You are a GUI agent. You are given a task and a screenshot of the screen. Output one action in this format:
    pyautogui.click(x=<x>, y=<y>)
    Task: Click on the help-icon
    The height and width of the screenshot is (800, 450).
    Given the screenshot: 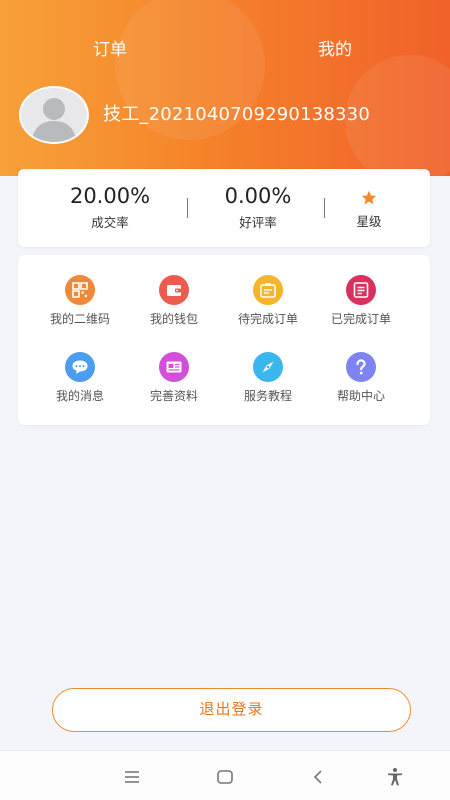 What is the action you would take?
    pyautogui.click(x=361, y=367)
    